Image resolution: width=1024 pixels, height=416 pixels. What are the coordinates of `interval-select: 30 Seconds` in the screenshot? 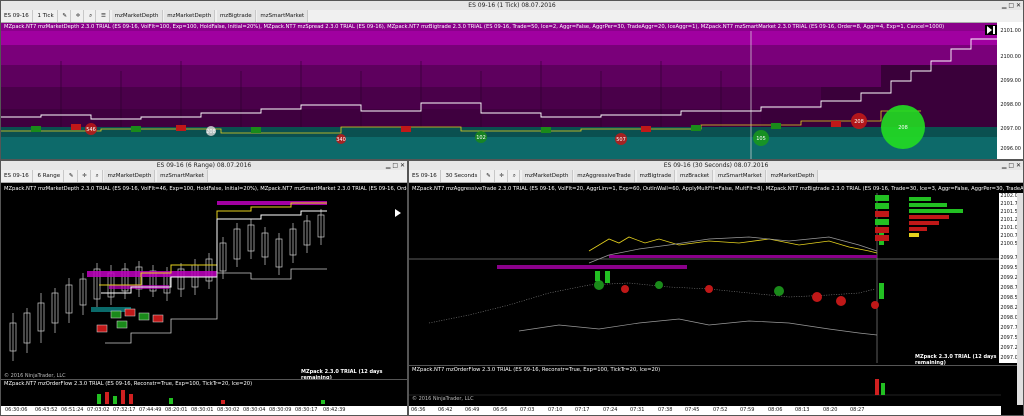 It's located at (462, 176).